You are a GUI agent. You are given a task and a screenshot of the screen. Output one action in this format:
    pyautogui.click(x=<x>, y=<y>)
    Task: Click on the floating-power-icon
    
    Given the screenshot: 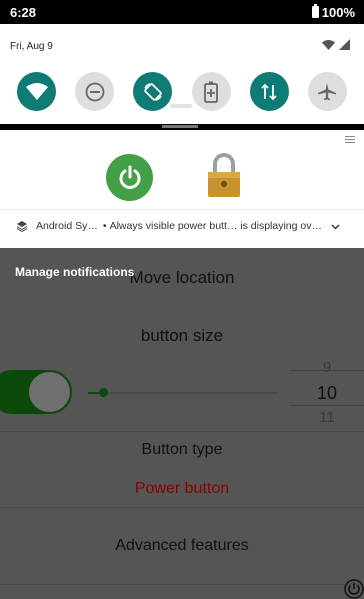 What is the action you would take?
    pyautogui.click(x=354, y=589)
    